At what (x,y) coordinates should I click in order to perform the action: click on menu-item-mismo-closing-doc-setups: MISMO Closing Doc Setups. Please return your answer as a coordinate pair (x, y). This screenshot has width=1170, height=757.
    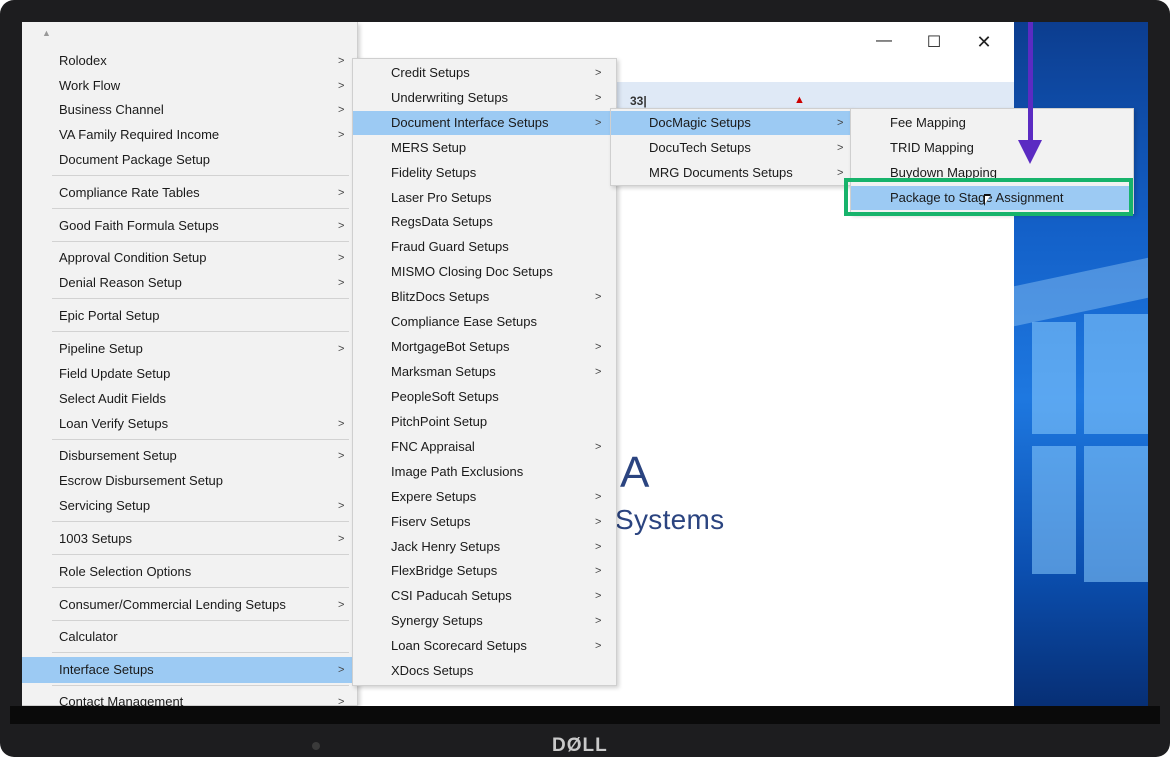
    Looking at the image, I should click on (484, 272).